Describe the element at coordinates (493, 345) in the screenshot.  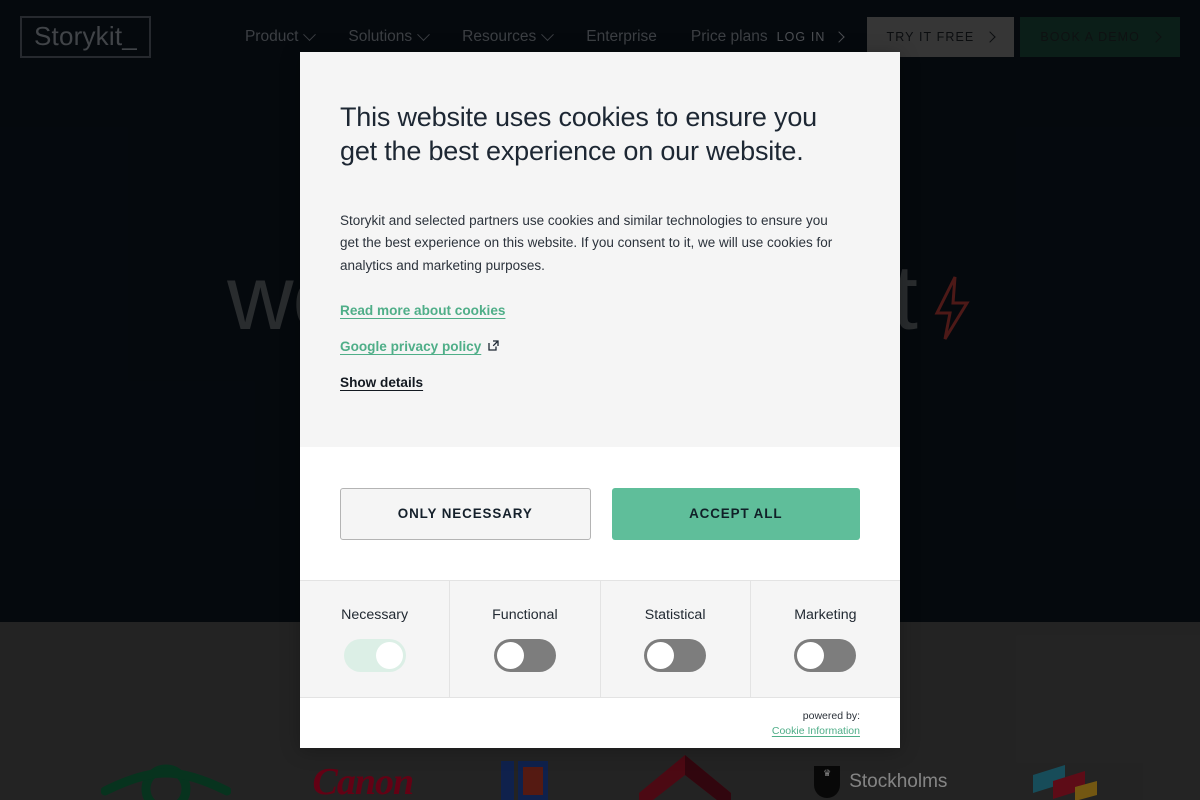
I see `external-link-icon` at that location.